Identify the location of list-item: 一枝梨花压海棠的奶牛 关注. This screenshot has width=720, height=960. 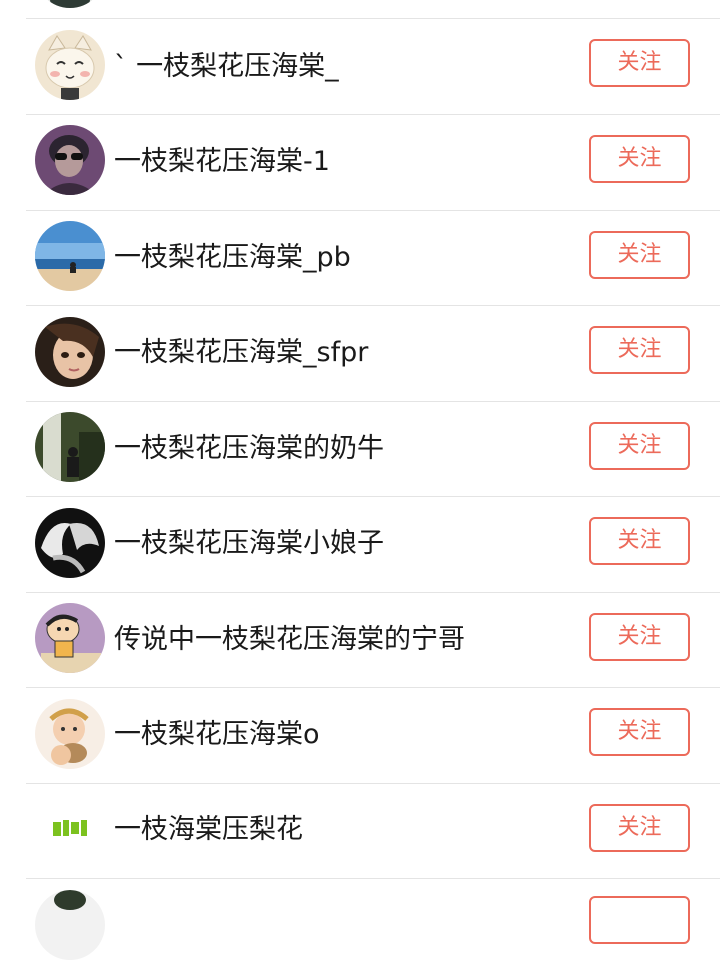
(360, 449).